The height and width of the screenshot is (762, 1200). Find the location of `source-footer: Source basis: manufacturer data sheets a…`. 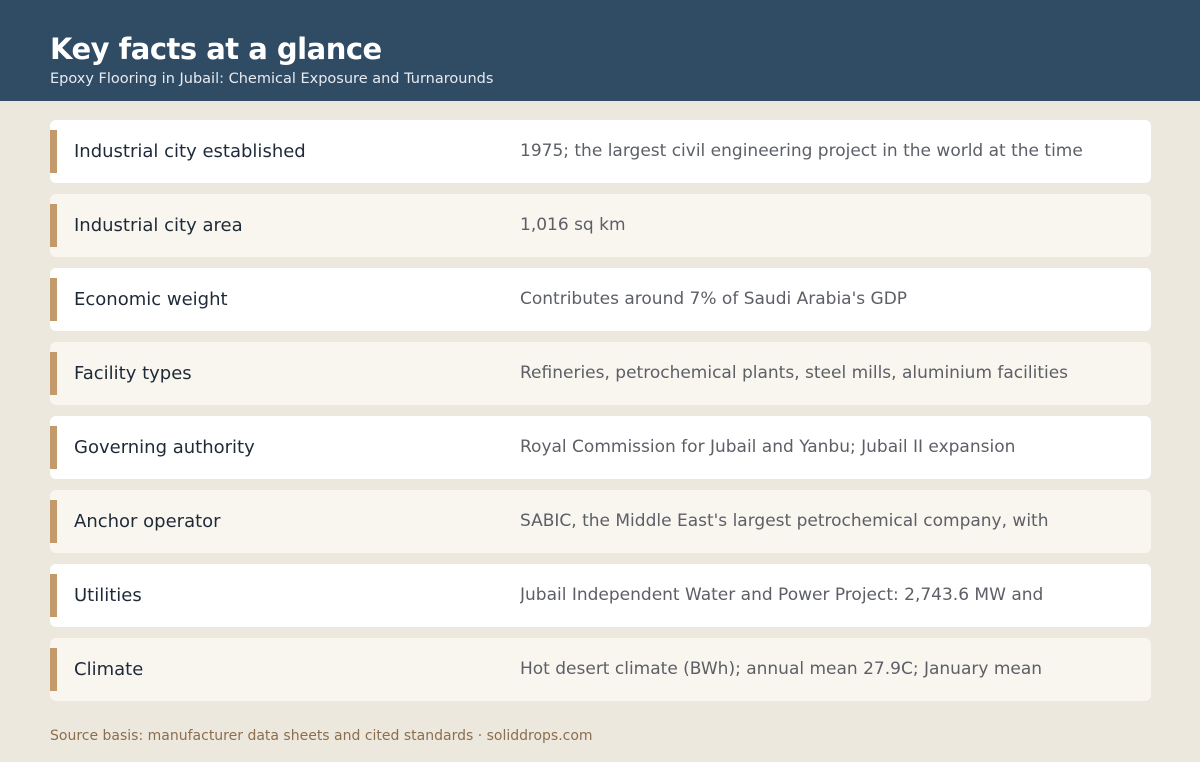

source-footer: Source basis: manufacturer data sheets a… is located at coordinates (321, 736).